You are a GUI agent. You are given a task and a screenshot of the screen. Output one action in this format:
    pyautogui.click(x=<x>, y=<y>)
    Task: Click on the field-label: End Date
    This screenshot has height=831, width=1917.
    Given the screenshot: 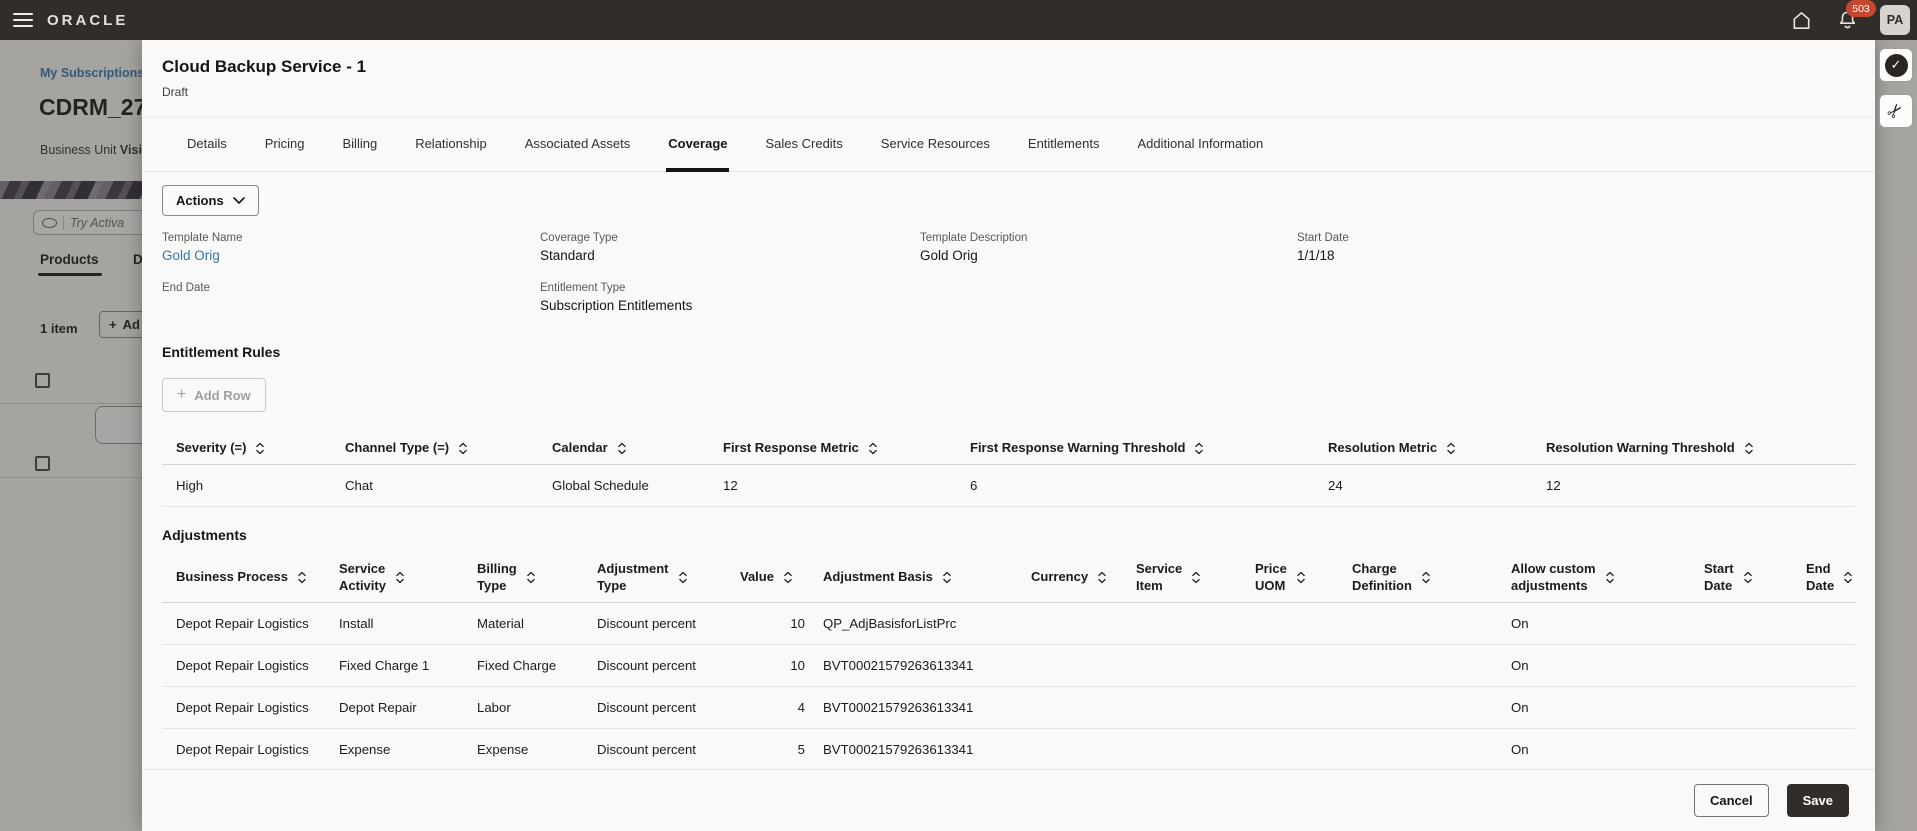 What is the action you would take?
    pyautogui.click(x=186, y=288)
    